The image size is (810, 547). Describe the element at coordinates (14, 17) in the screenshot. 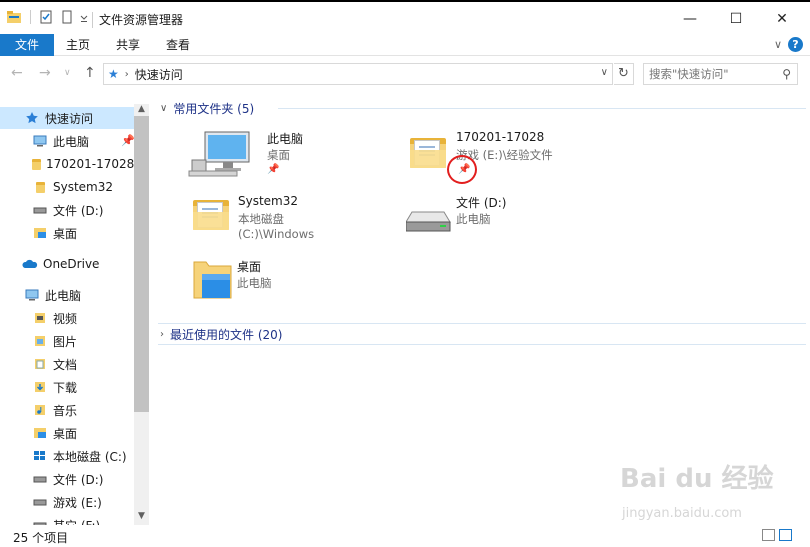

I see `explorer-folder-icon` at that location.